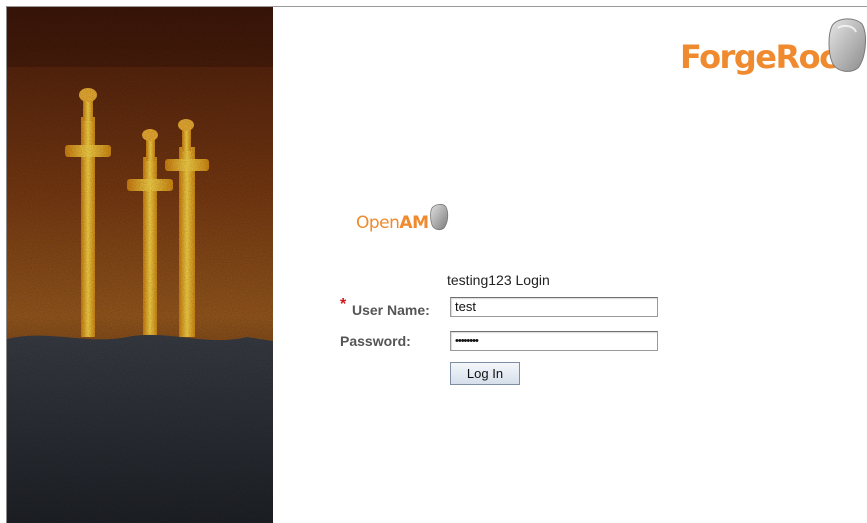 This screenshot has height=523, width=867. I want to click on password-label: Password:, so click(375, 341).